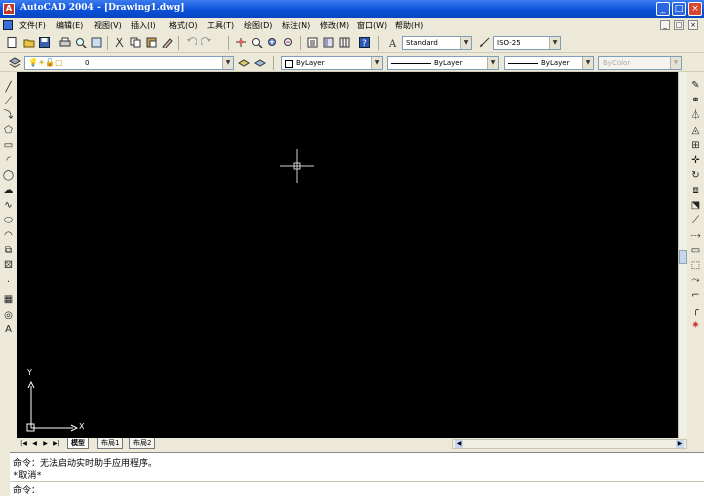 Image resolution: width=704 pixels, height=496 pixels. Describe the element at coordinates (409, 25) in the screenshot. I see `menu-help: 帮助(H)` at that location.